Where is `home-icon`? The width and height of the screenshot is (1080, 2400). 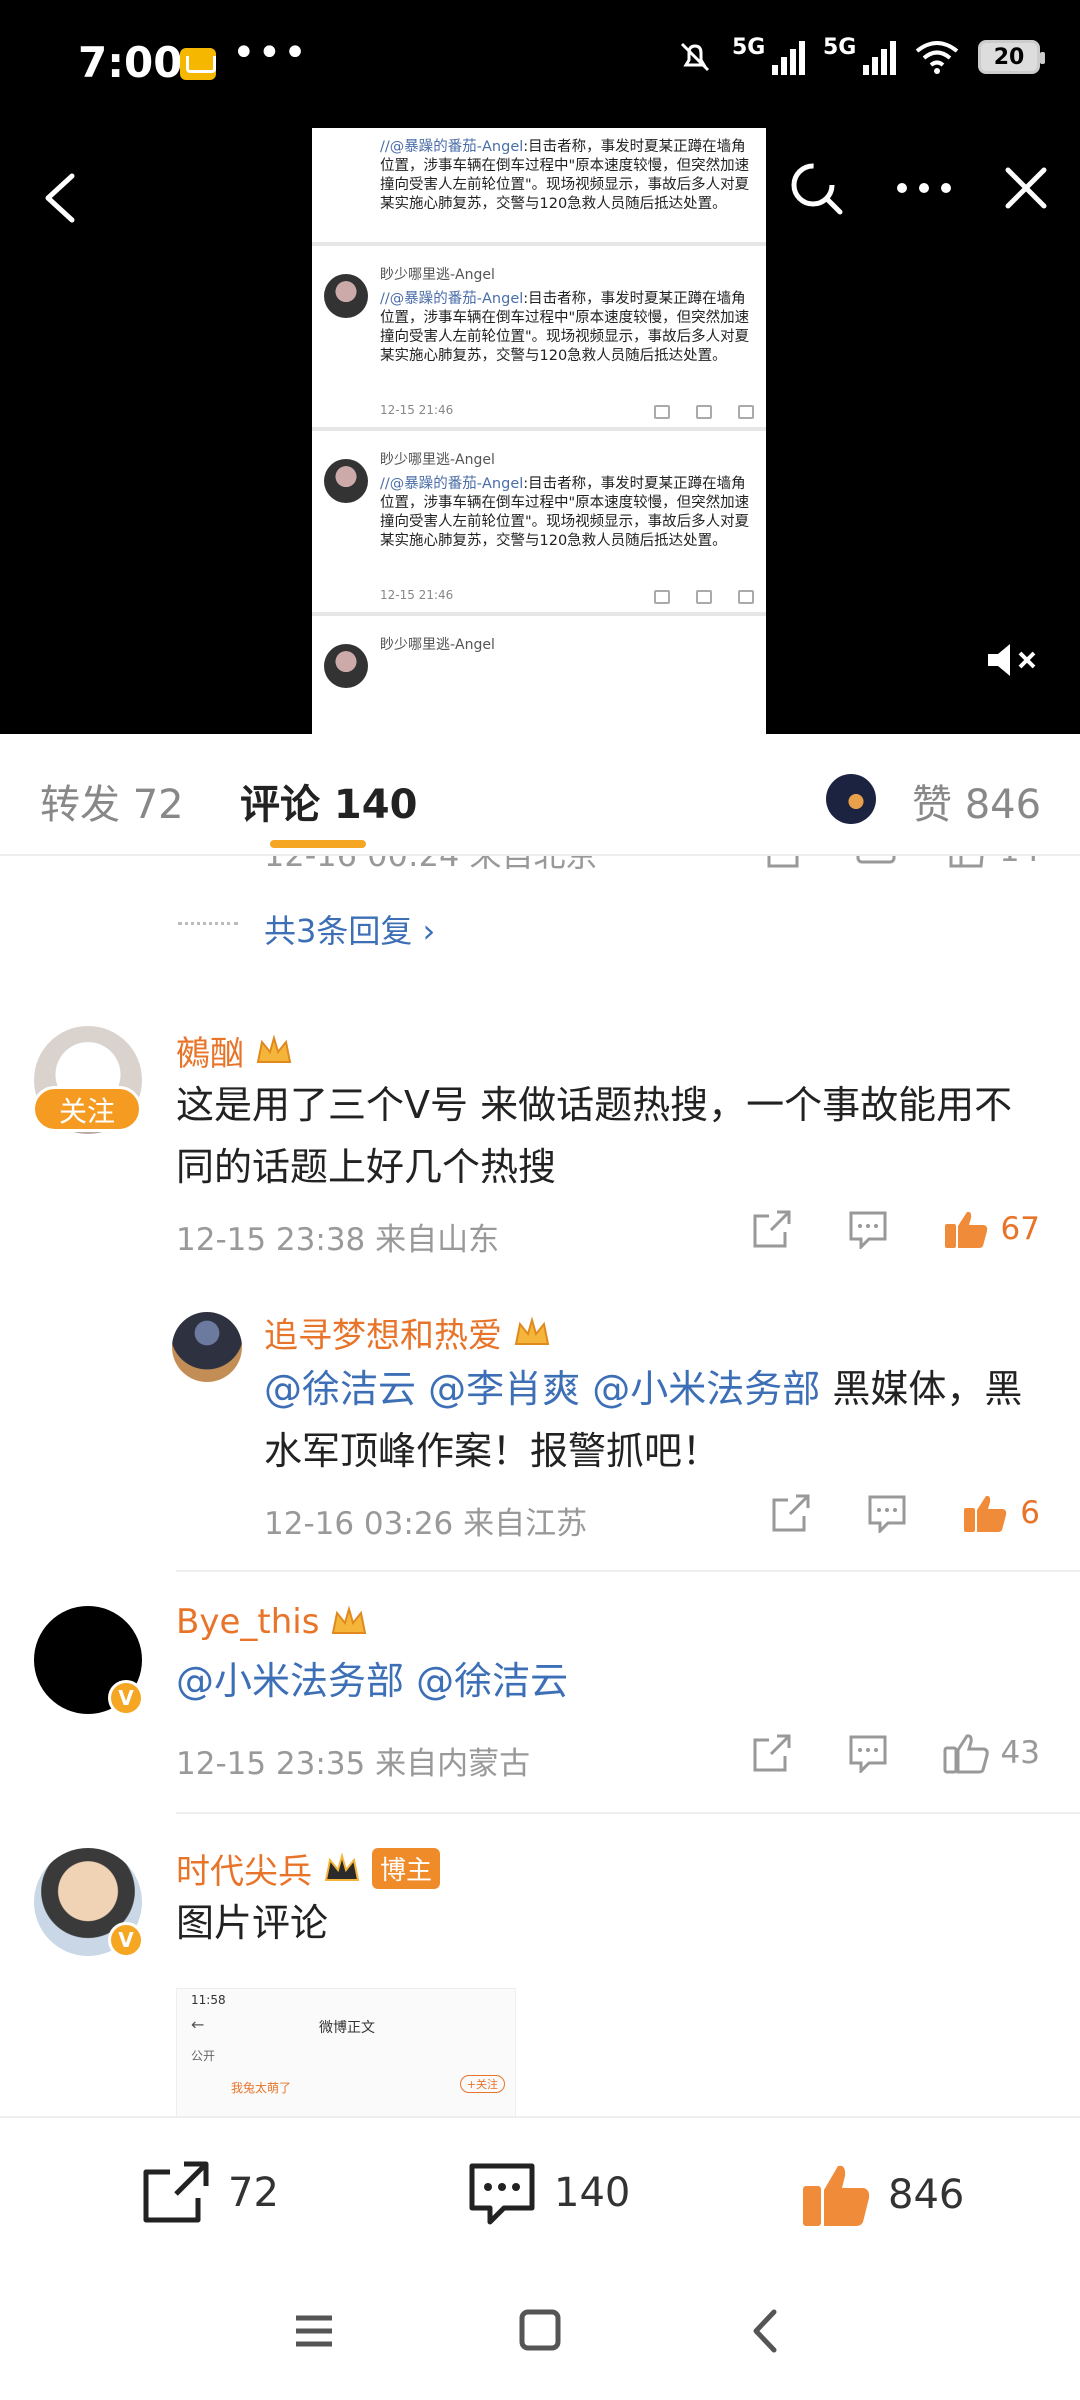 home-icon is located at coordinates (540, 2331).